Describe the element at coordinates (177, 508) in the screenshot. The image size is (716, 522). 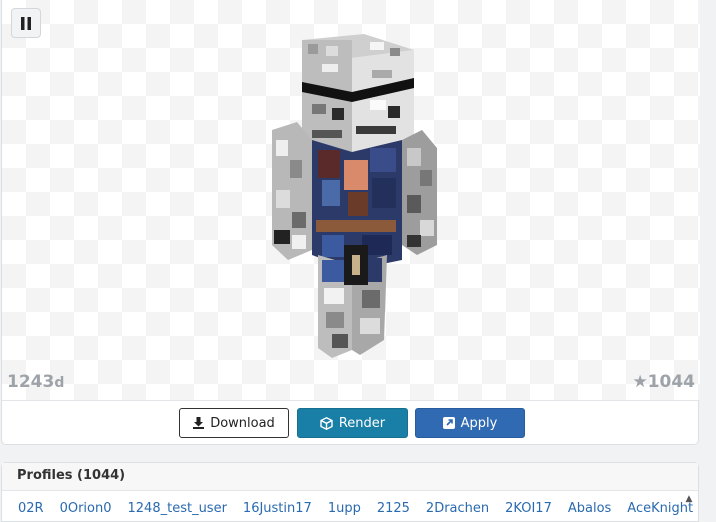
I see `profile-link: 1248_test_user` at that location.